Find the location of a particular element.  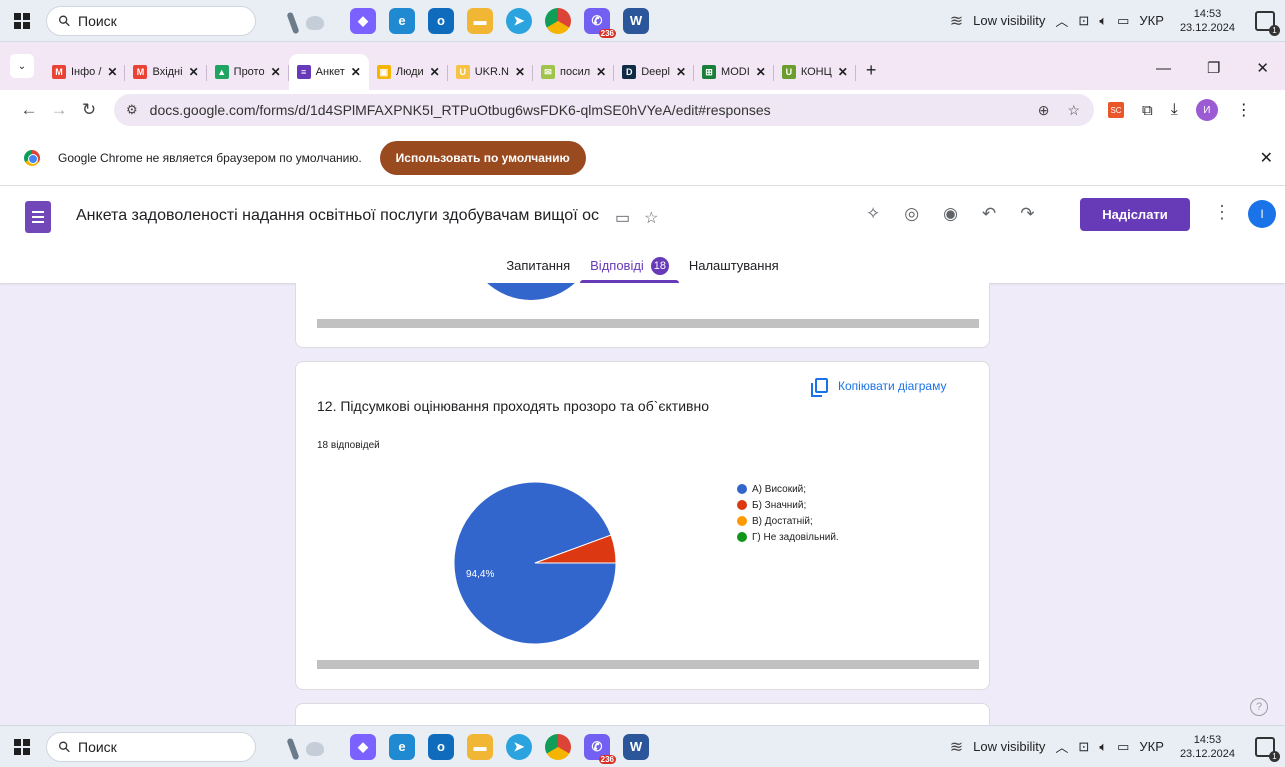

extensions-icon: ⧉ is located at coordinates (1147, 110).